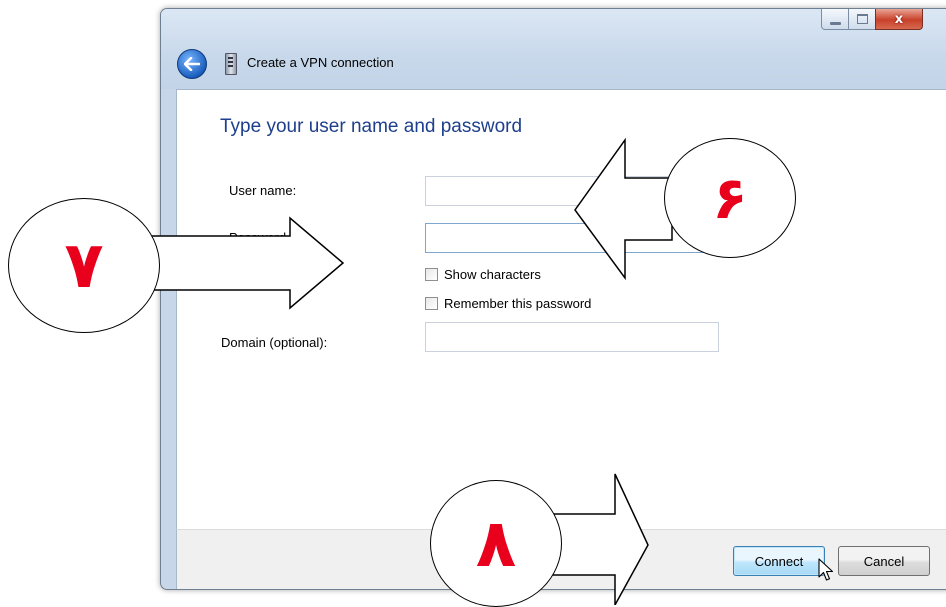 This screenshot has width=946, height=607. What do you see at coordinates (835, 19) in the screenshot?
I see `minimize-button` at bounding box center [835, 19].